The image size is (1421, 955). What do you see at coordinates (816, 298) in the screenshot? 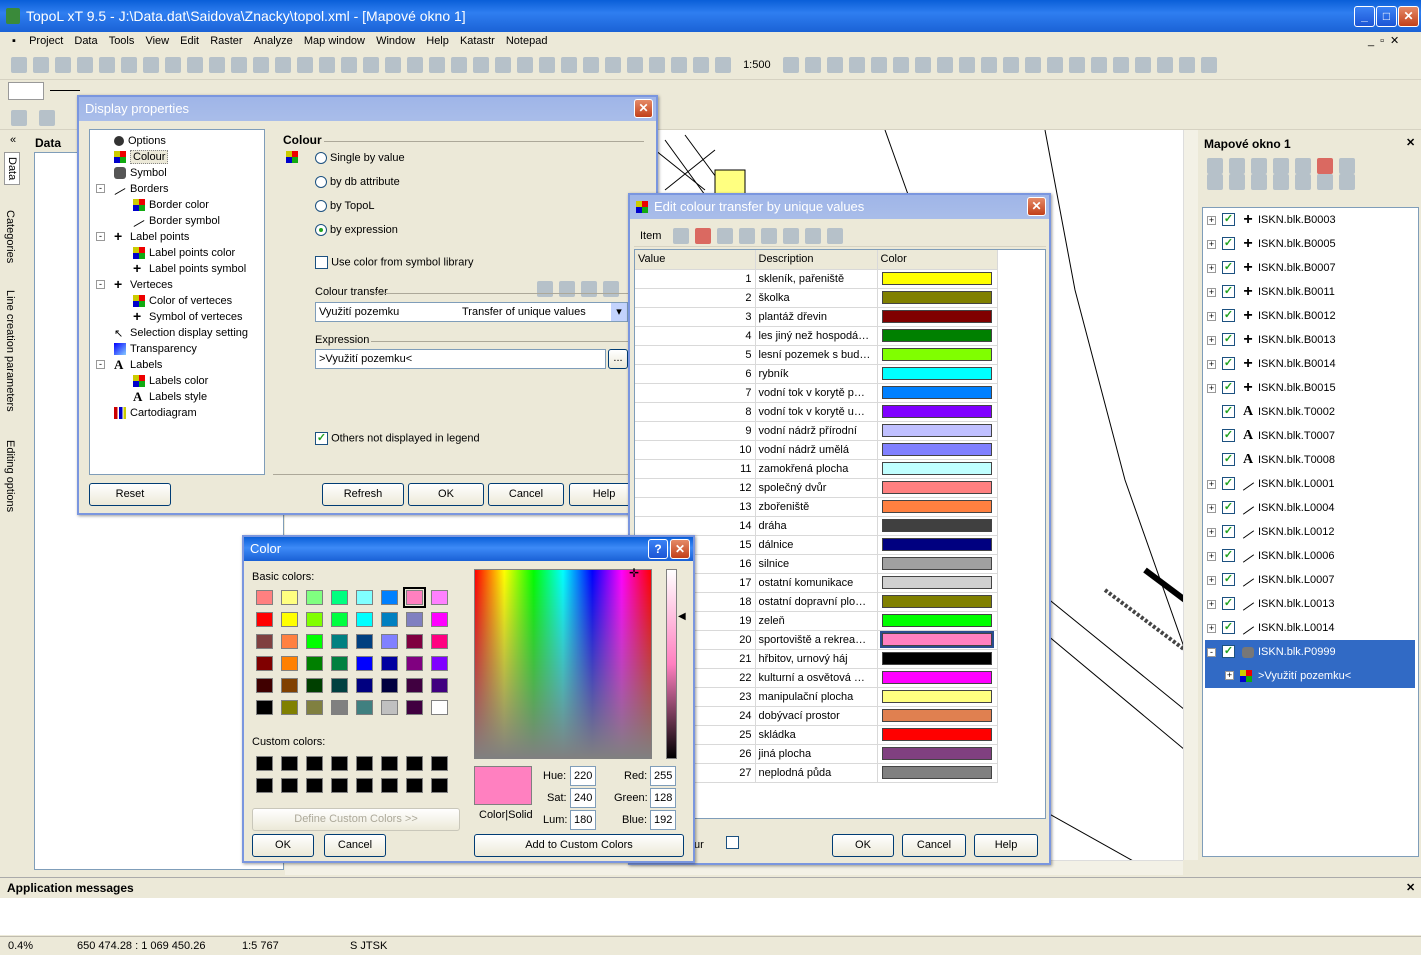
I see `table-row: 2 školka` at bounding box center [816, 298].